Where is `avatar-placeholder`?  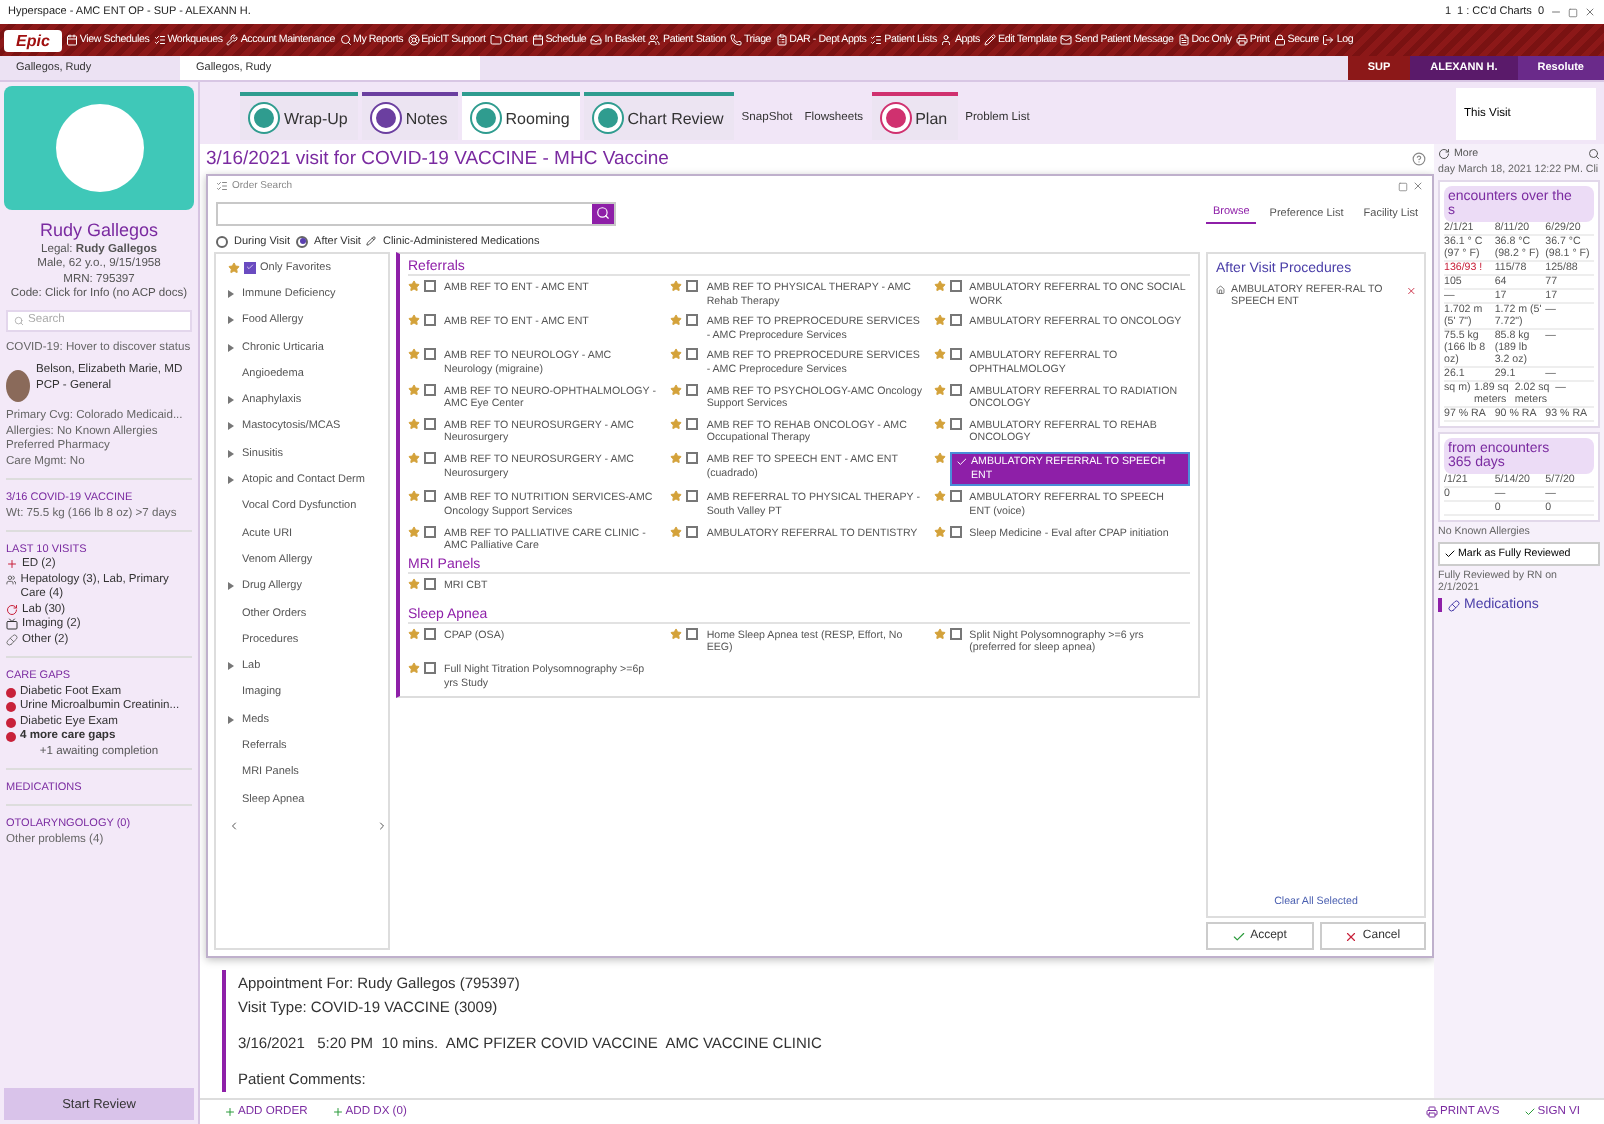 avatar-placeholder is located at coordinates (18, 386).